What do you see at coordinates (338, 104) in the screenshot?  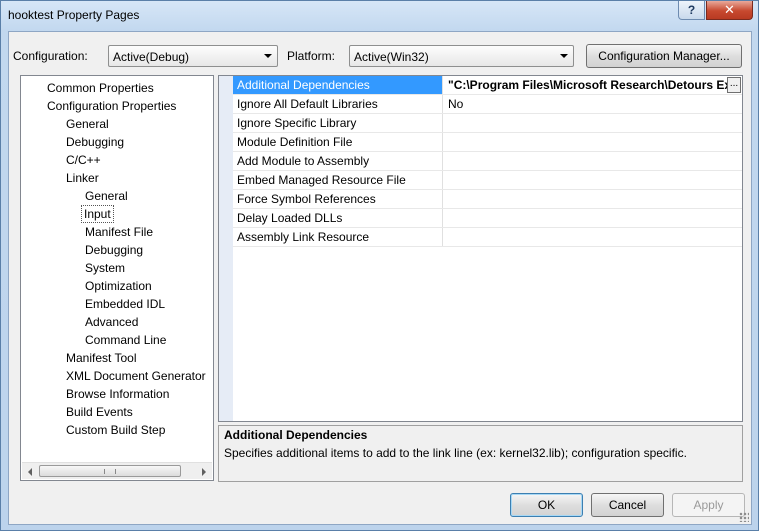 I see `property-name: Ignore All Default Libraries` at bounding box center [338, 104].